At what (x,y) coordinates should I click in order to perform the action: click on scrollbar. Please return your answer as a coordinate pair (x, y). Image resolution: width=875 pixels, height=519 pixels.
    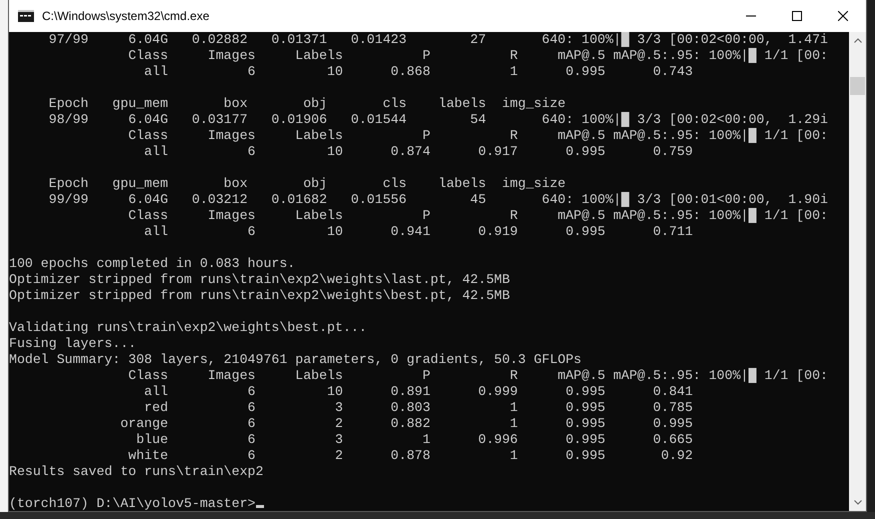
    Looking at the image, I should click on (857, 271).